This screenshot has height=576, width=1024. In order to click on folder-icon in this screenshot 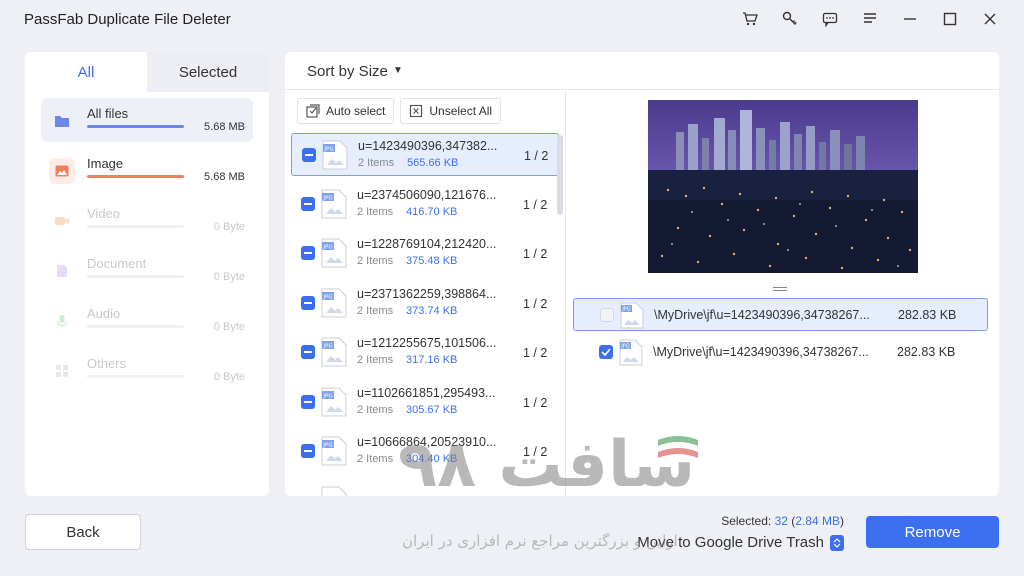, I will do `click(62, 121)`.